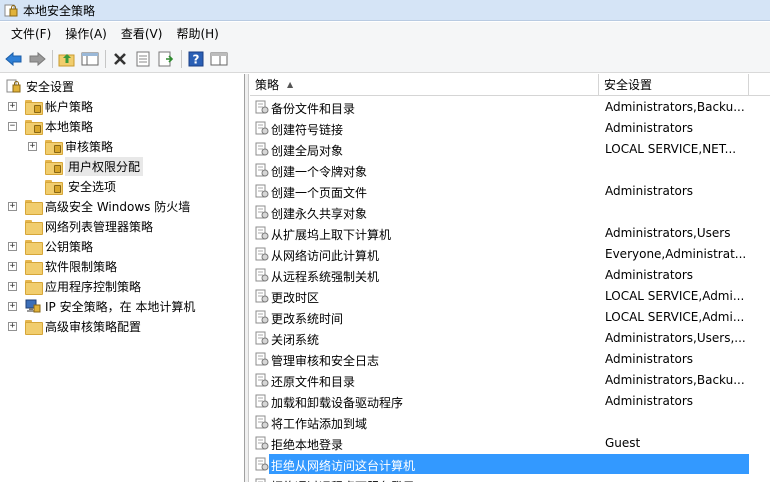 The image size is (770, 482). Describe the element at coordinates (74, 326) in the screenshot. I see `tree-item-advanced-audit: + 高级审核策略配置` at that location.